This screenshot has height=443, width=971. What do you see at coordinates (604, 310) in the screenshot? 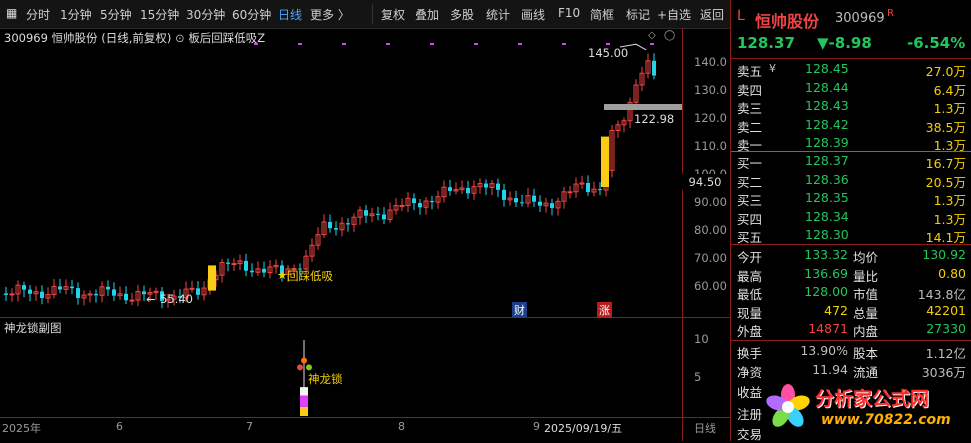
I see `rise-badge: 涨` at bounding box center [604, 310].